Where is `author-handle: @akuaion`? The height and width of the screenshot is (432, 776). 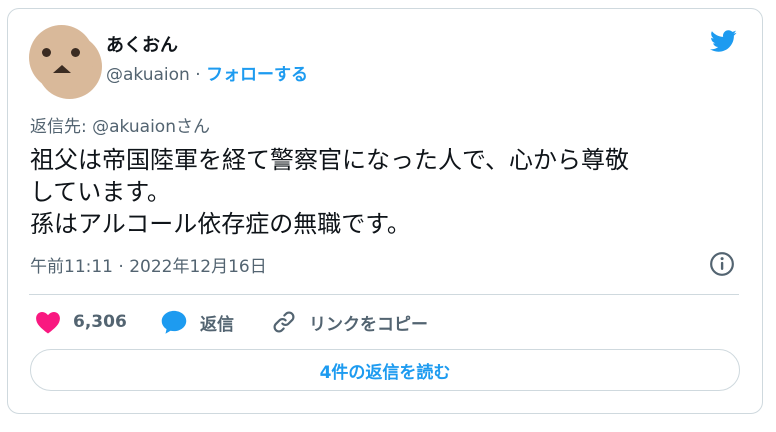
author-handle: @akuaion is located at coordinates (148, 75).